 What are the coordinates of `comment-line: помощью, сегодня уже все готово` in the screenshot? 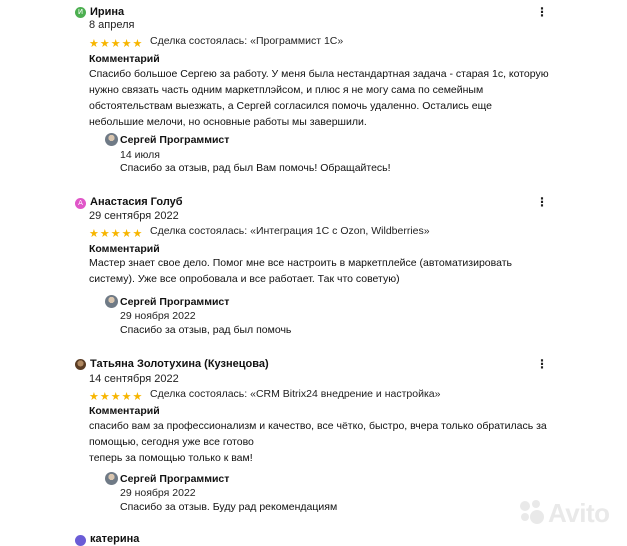 It's located at (171, 442).